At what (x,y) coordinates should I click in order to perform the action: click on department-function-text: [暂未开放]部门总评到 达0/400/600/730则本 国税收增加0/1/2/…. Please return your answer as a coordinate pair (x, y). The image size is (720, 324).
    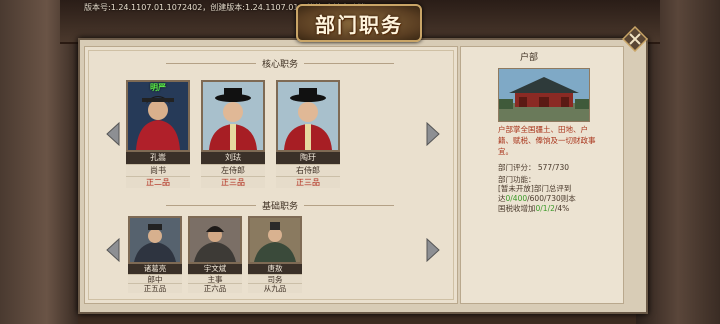
    Looking at the image, I should click on (548, 199).